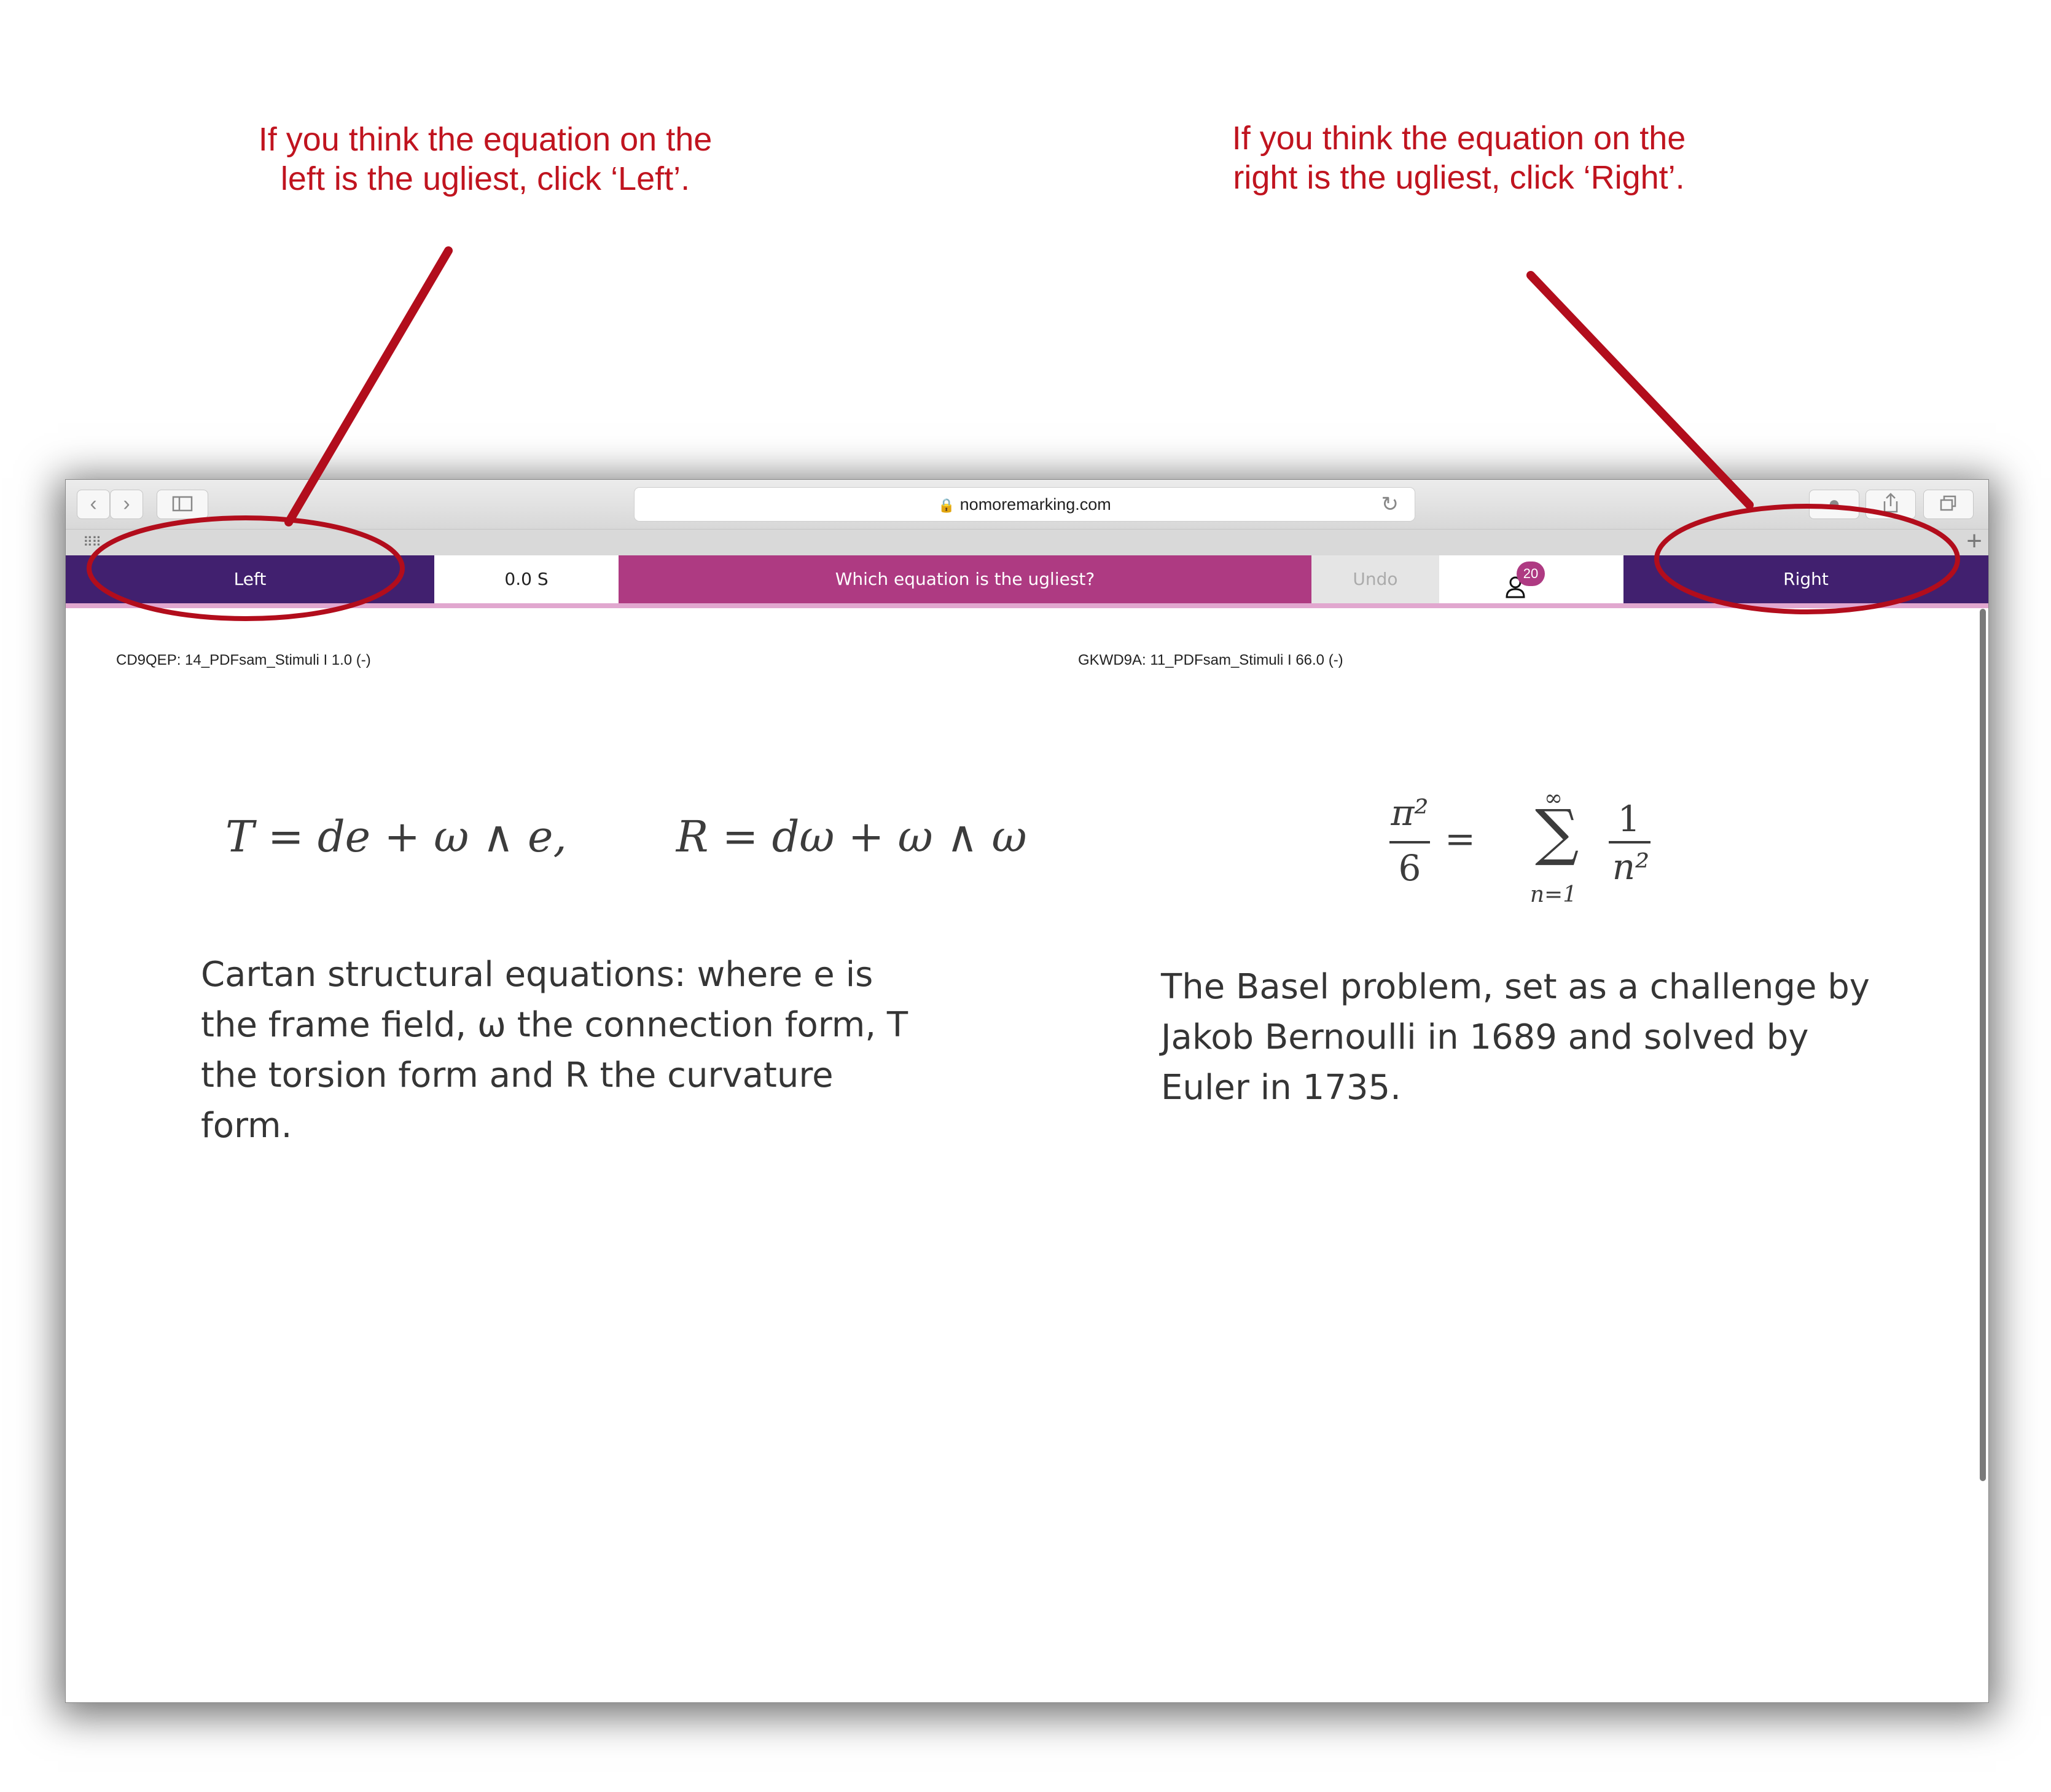  I want to click on chevron-left-icon: ‹, so click(93, 503).